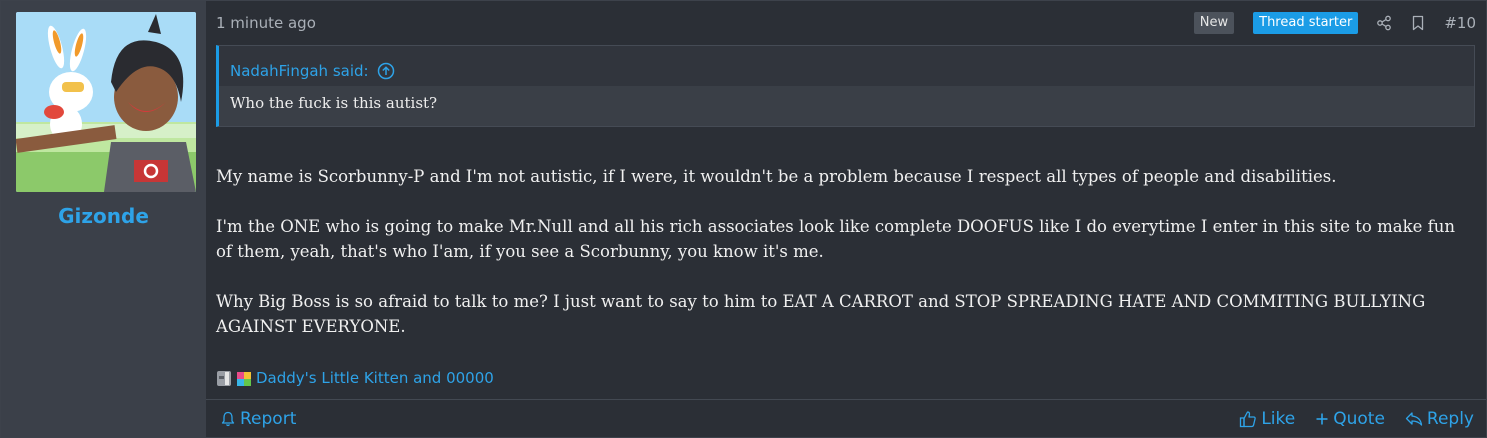 This screenshot has width=1487, height=438. What do you see at coordinates (103, 216) in the screenshot?
I see `username: Gizonde` at bounding box center [103, 216].